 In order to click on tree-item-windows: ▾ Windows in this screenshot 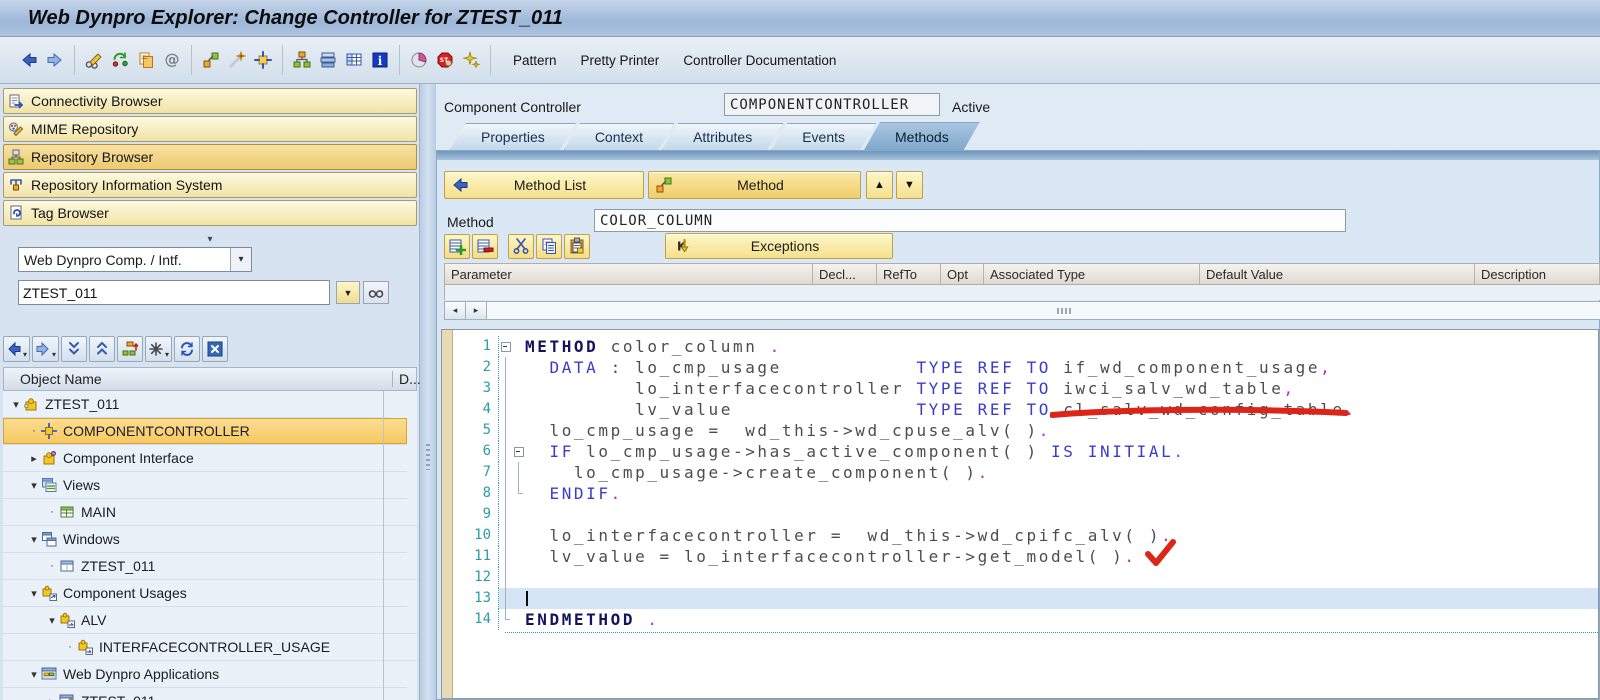, I will do `click(205, 539)`.